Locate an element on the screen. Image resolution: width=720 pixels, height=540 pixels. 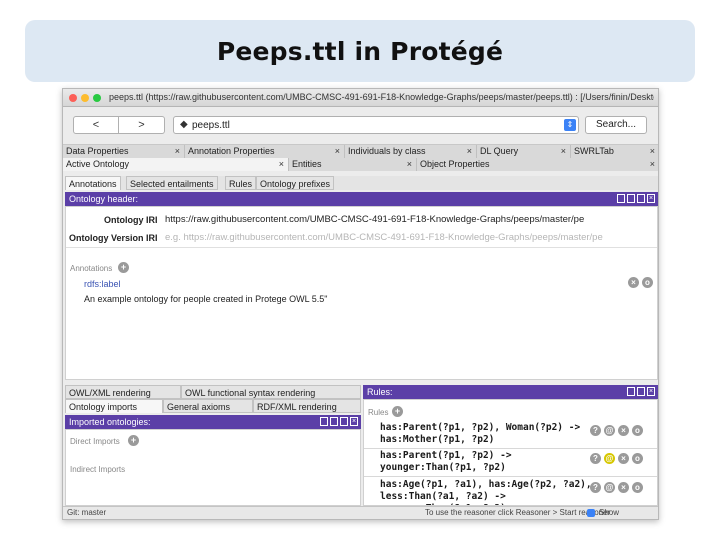
annotation-property: rdfs:label is located at coordinates (102, 284).